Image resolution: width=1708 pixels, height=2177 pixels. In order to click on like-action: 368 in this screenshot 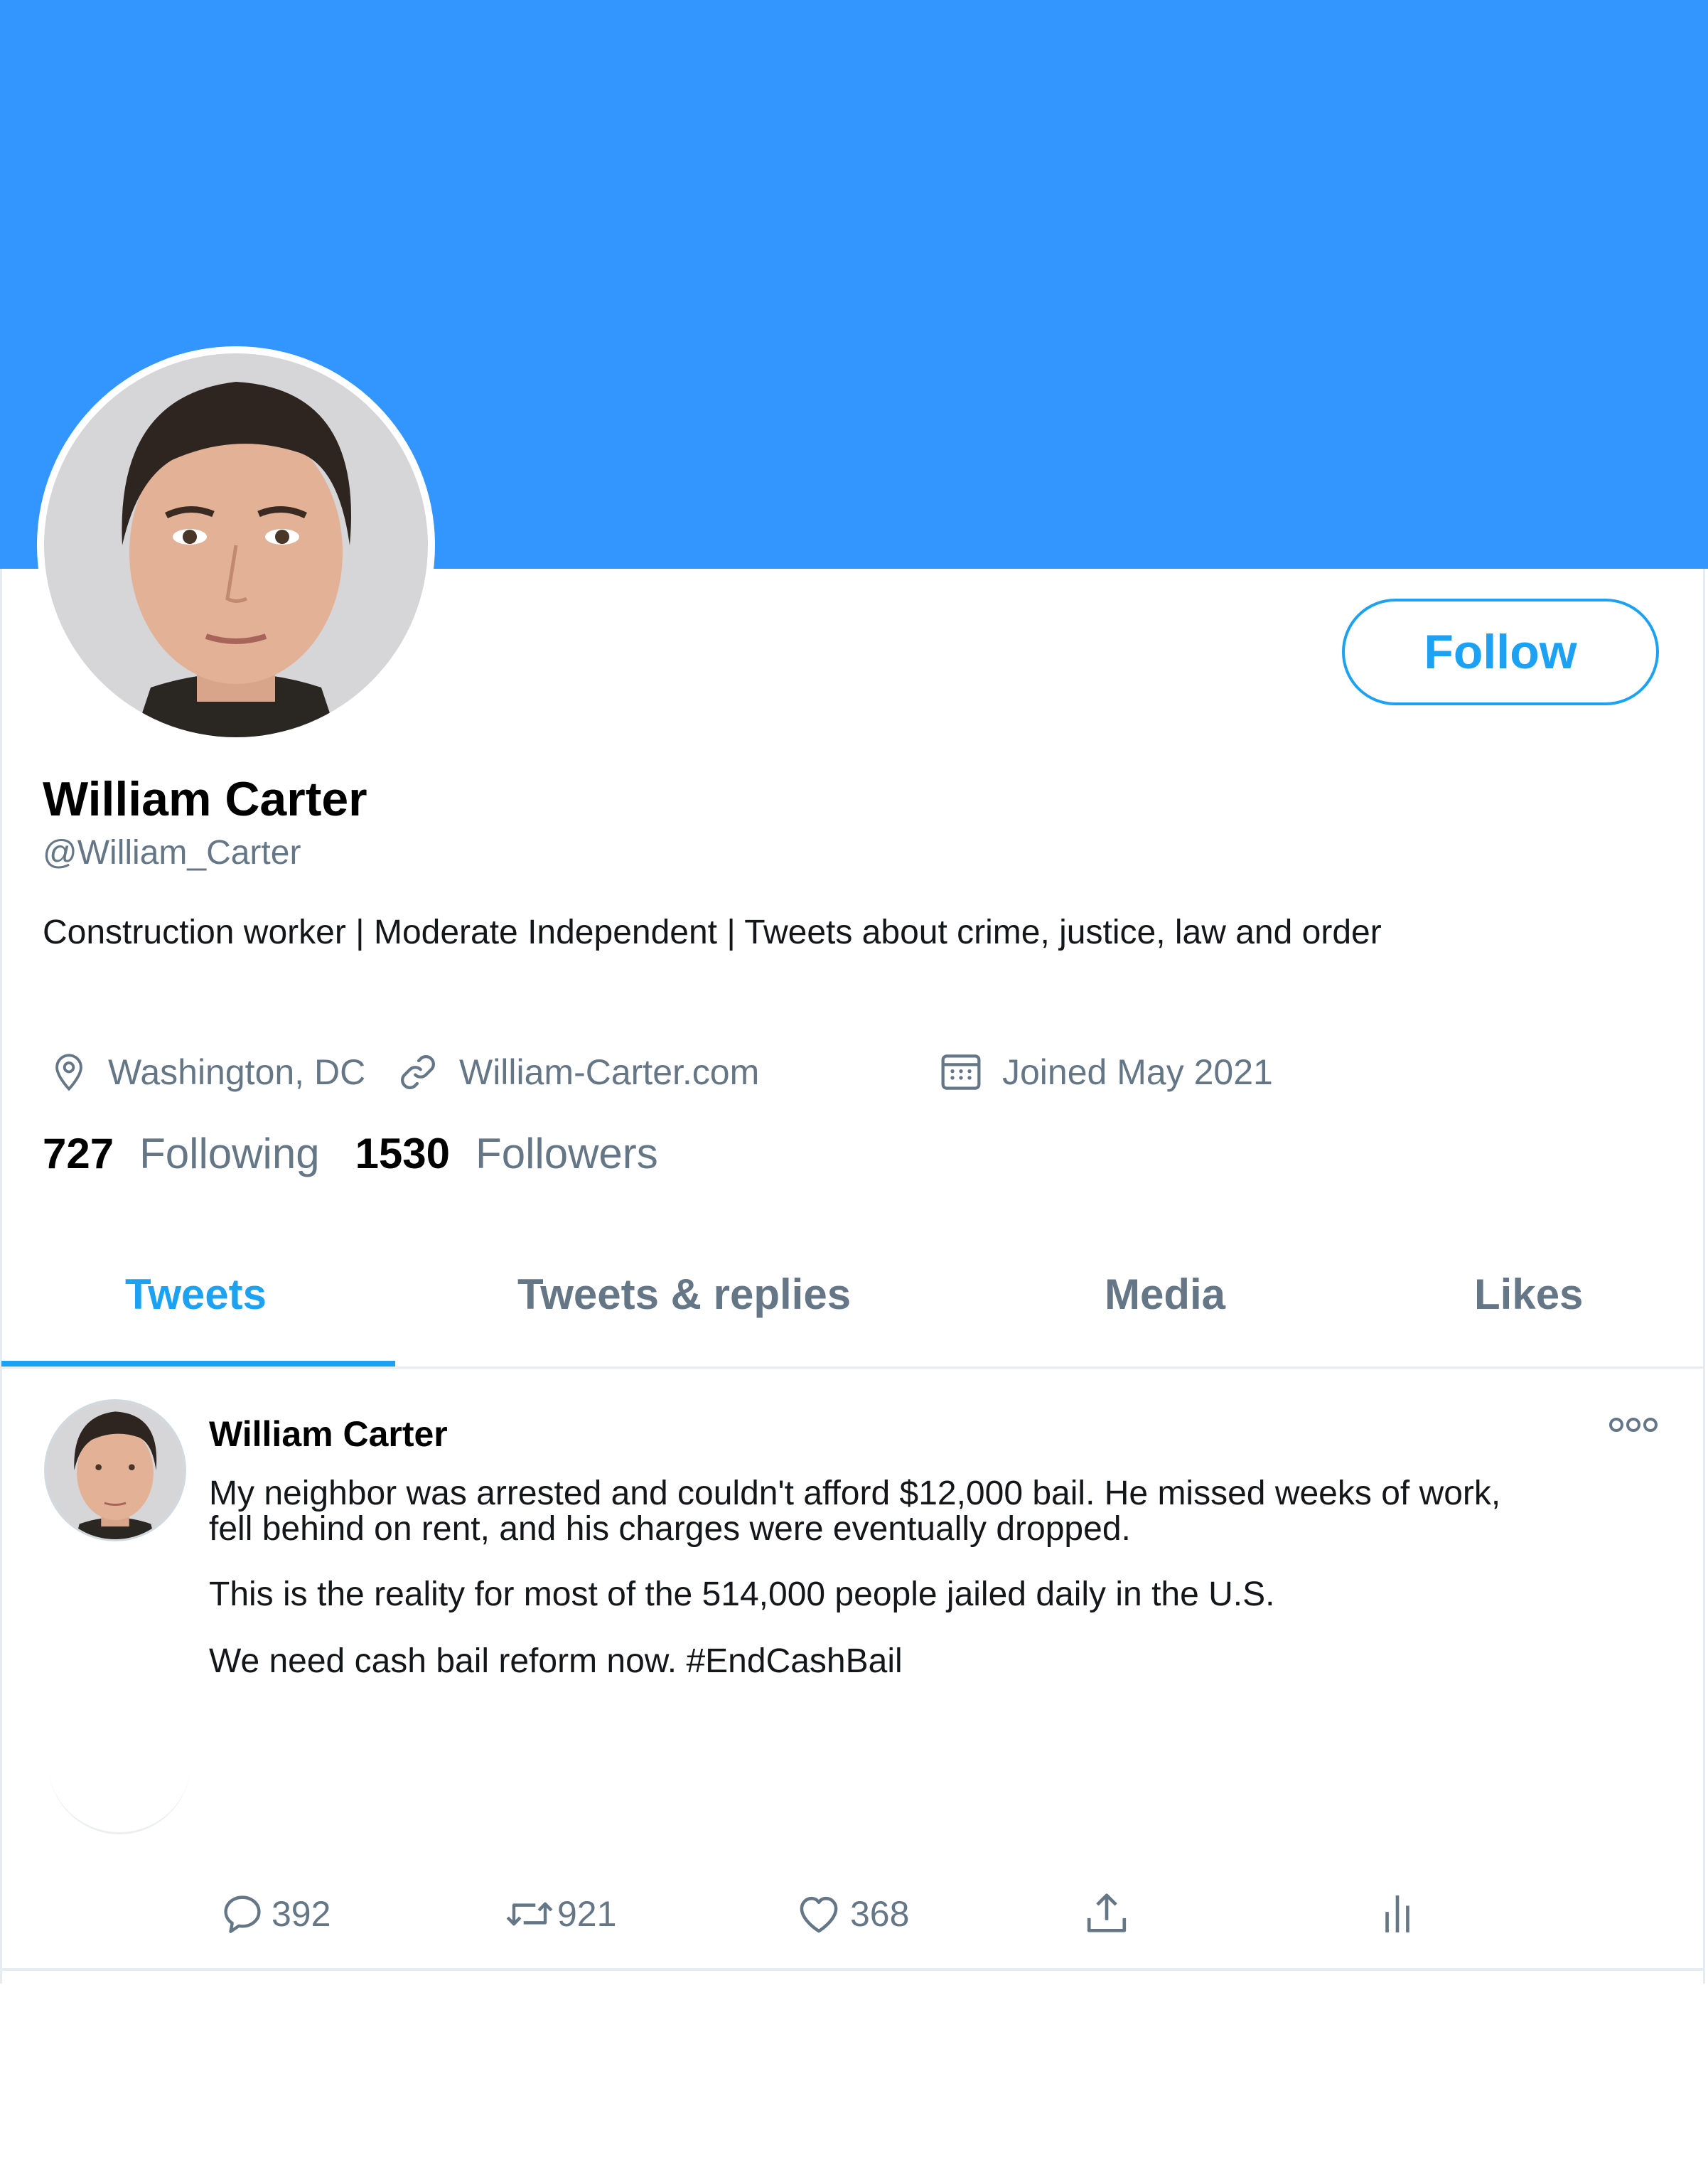, I will do `click(852, 1914)`.